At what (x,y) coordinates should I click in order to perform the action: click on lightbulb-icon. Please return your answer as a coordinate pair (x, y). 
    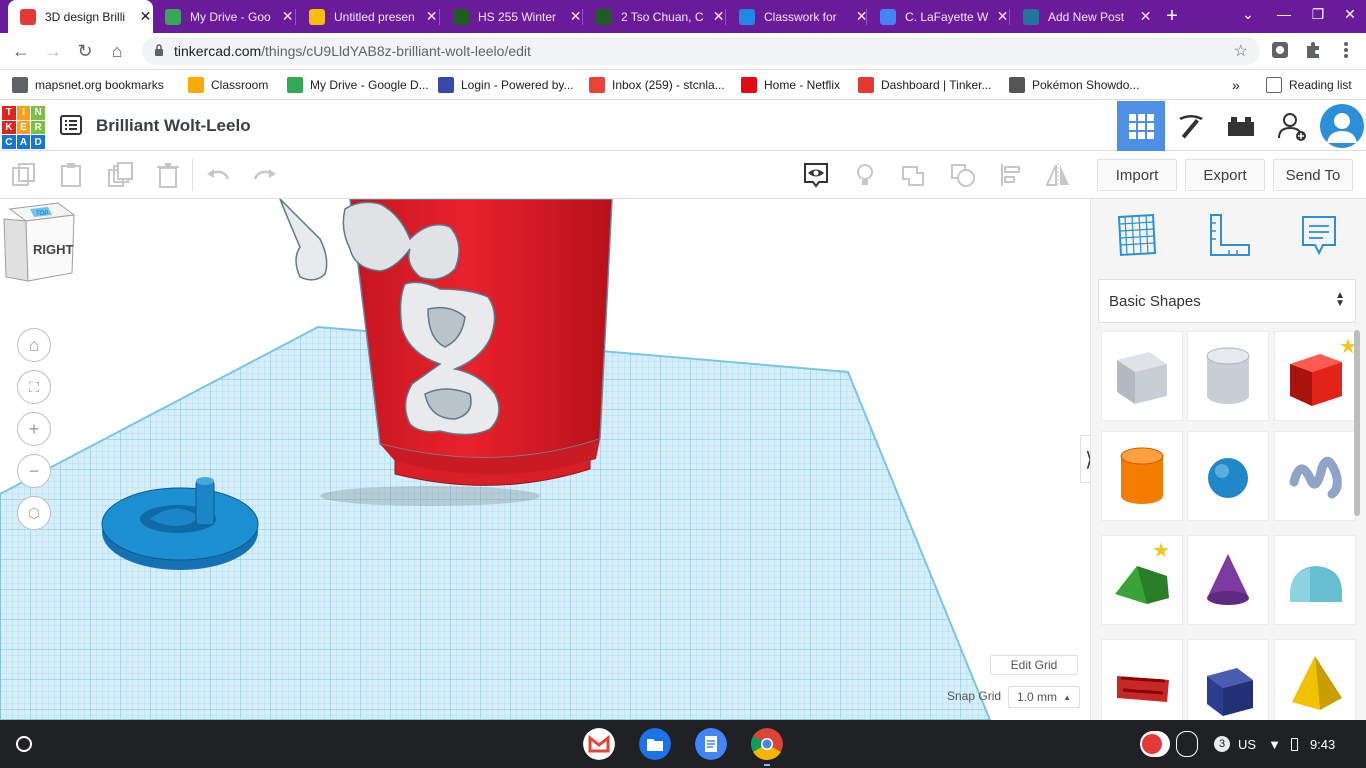
    Looking at the image, I should click on (865, 175).